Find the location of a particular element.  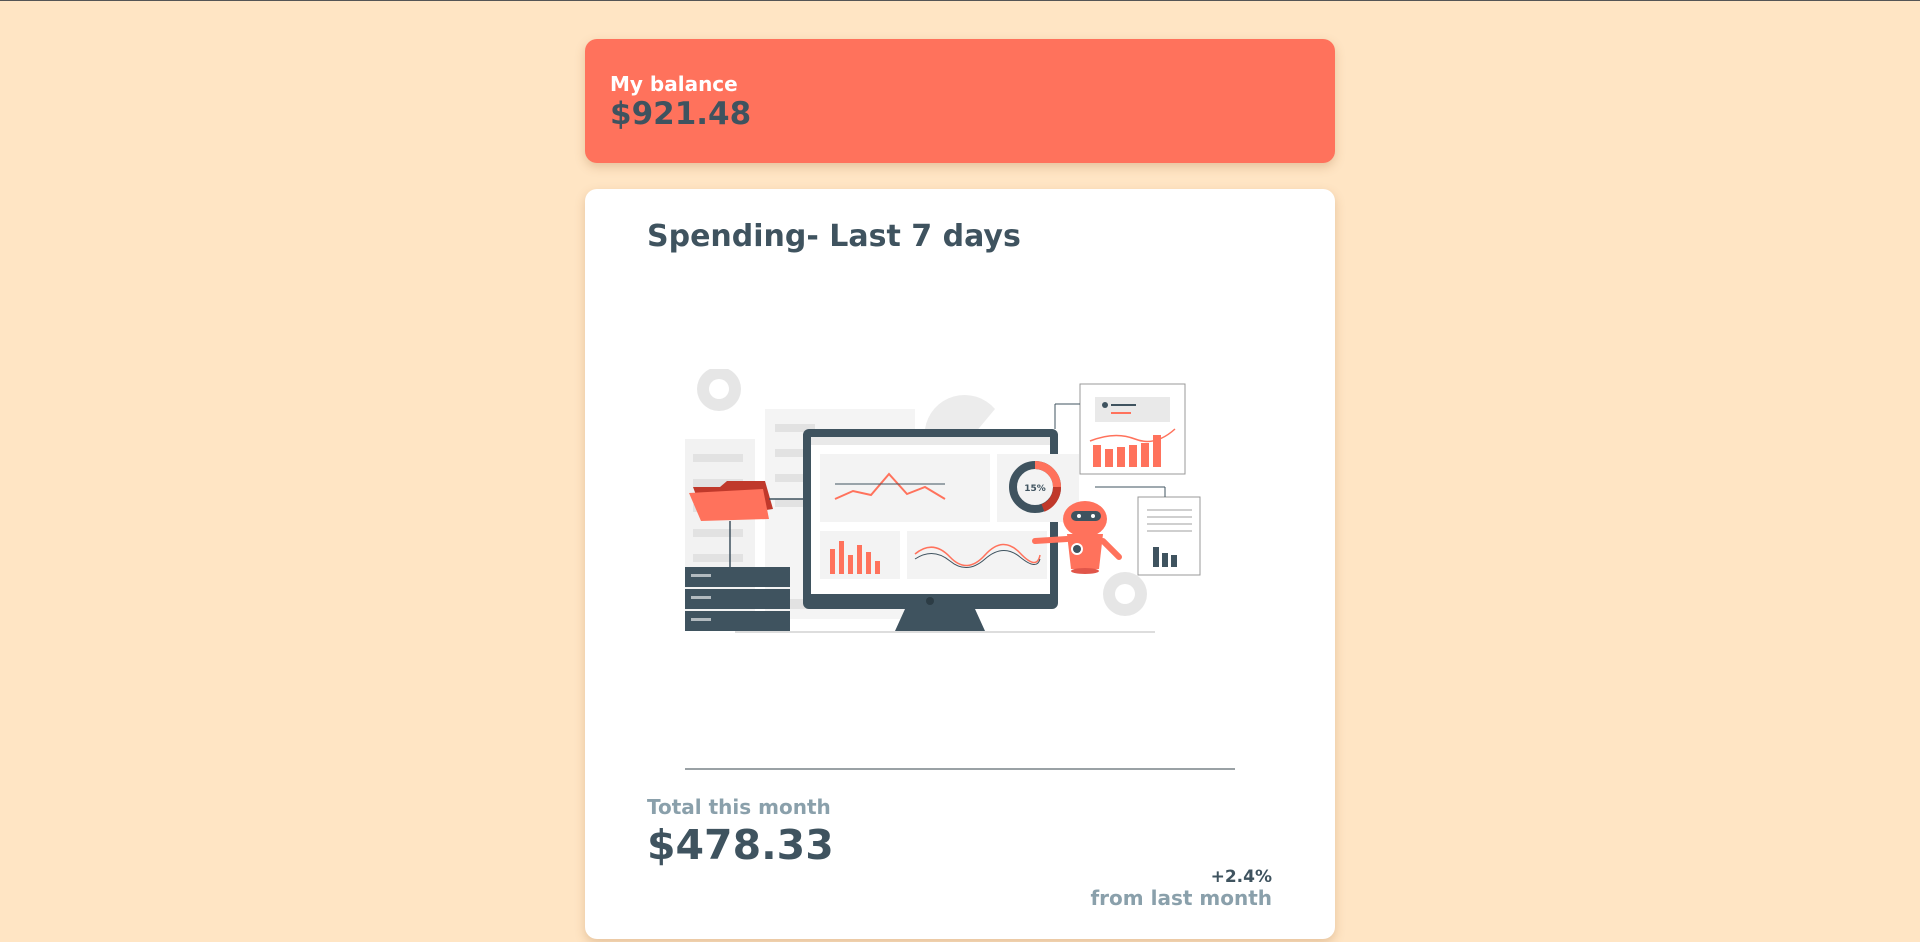

divider is located at coordinates (960, 769).